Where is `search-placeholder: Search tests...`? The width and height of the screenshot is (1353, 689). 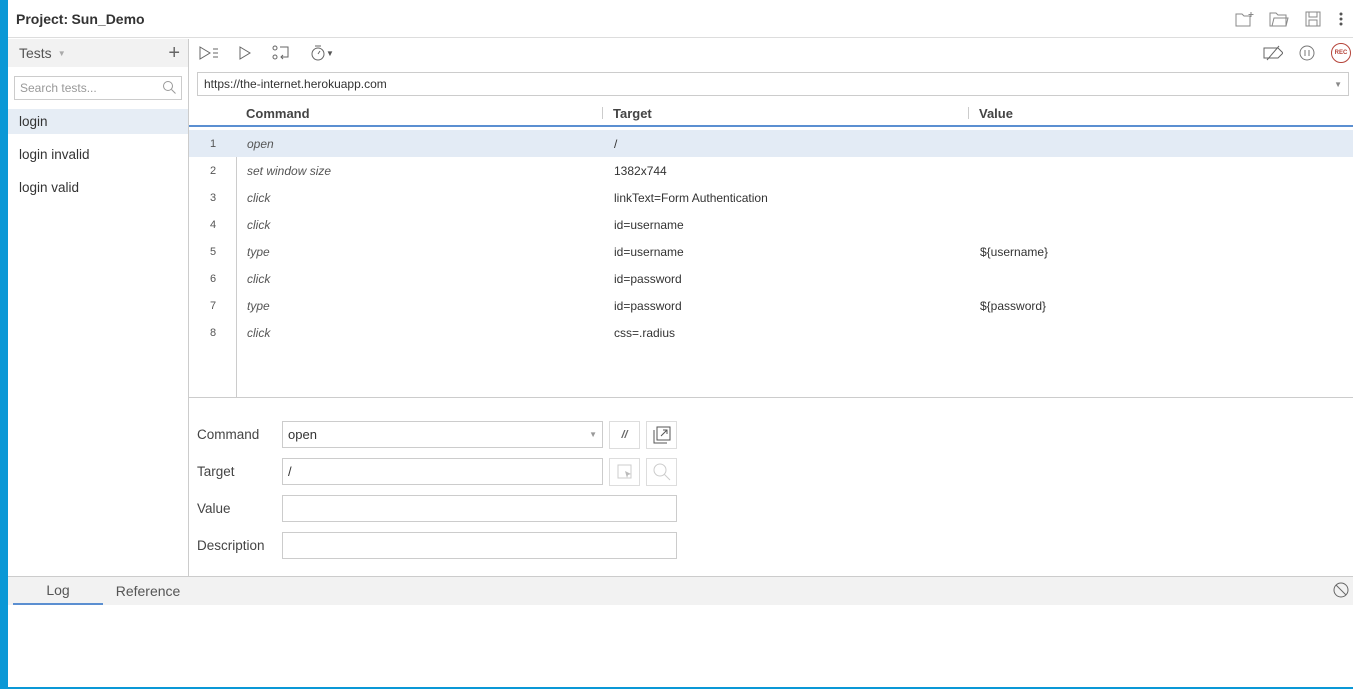
search-placeholder: Search tests... is located at coordinates (58, 88).